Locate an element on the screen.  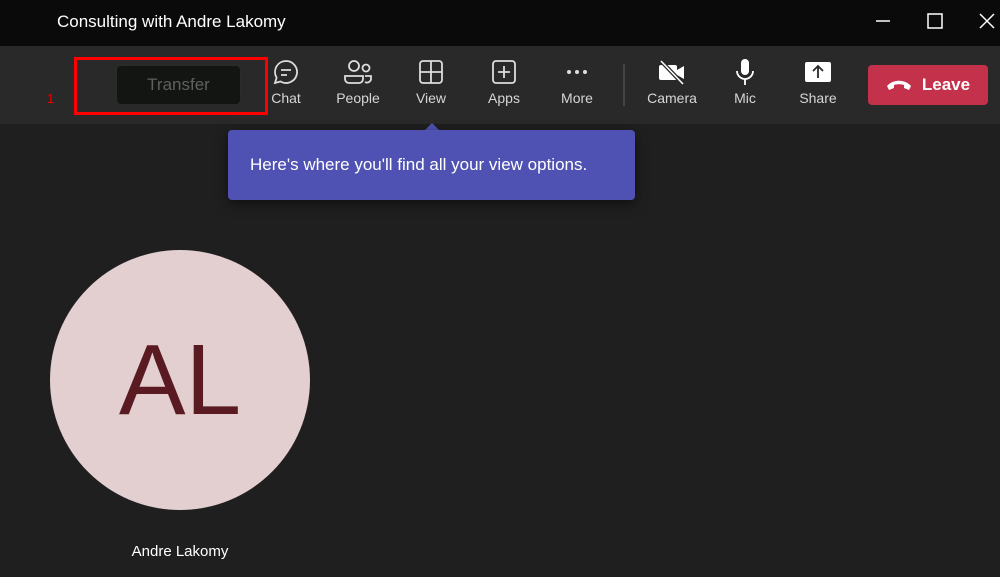
toolbar-divider is located at coordinates (624, 85).